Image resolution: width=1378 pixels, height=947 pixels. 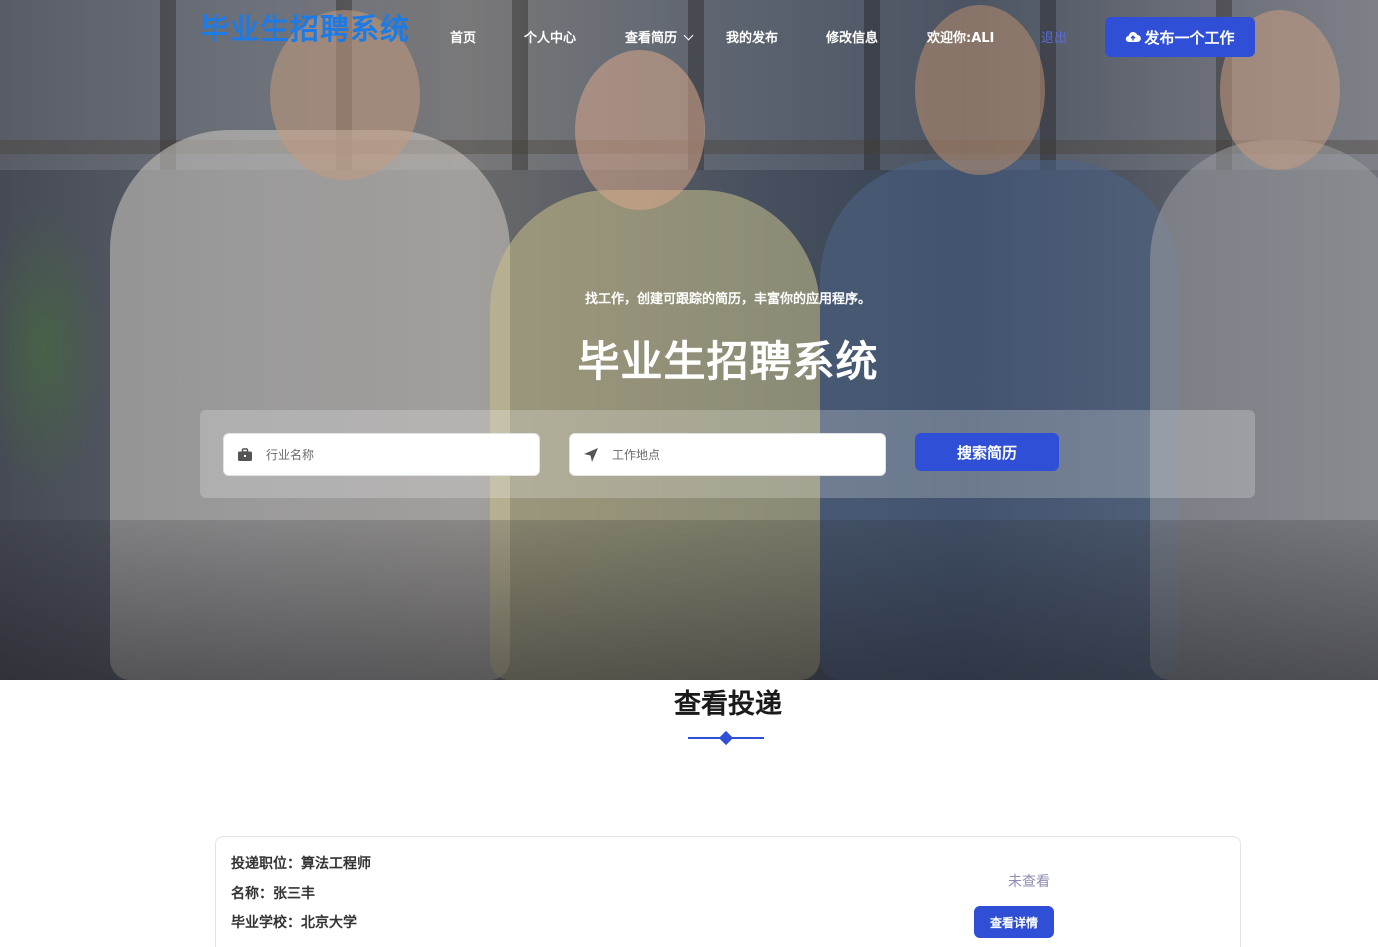 I want to click on view-details-button: 查看详情, so click(x=1014, y=922).